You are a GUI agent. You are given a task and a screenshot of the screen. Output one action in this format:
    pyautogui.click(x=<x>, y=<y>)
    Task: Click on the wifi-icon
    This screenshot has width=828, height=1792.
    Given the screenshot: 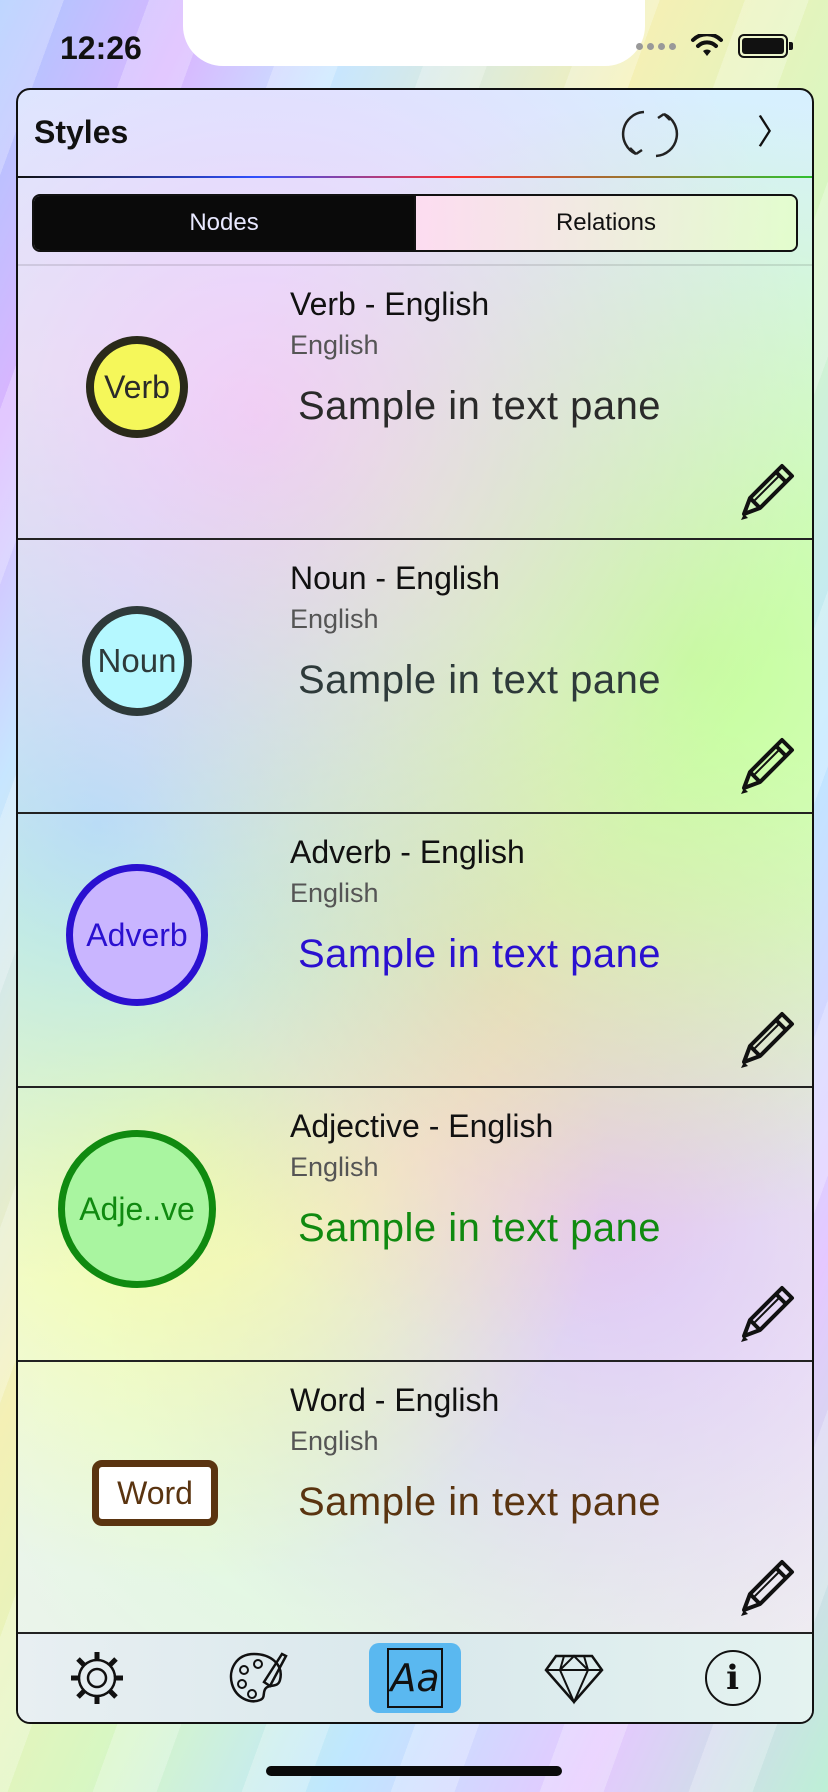 What is the action you would take?
    pyautogui.click(x=707, y=45)
    